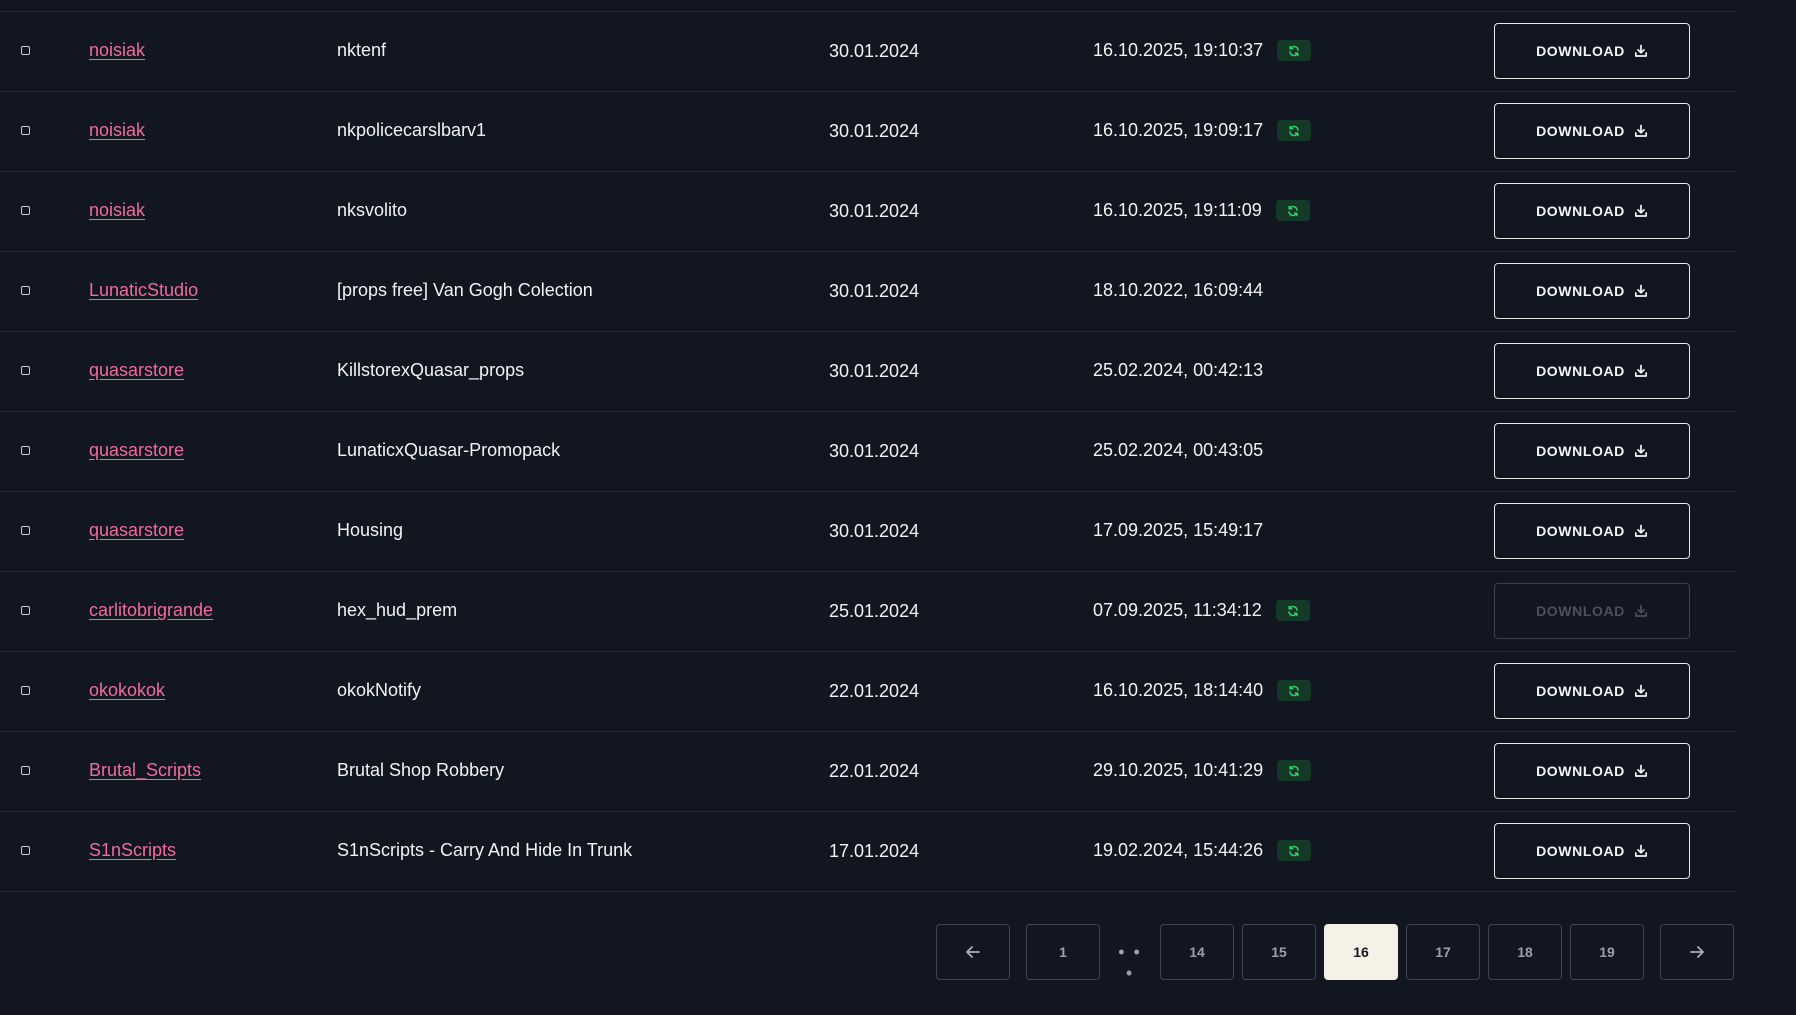 The height and width of the screenshot is (1015, 1796). Describe the element at coordinates (1202, 850) in the screenshot. I see `last-updated: 19.02.2024, 15:44:26` at that location.